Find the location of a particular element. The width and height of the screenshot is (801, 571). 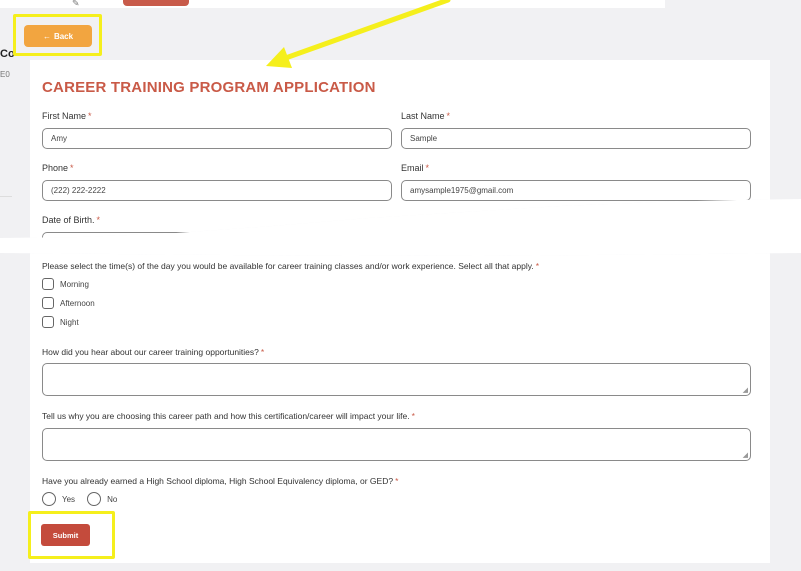

email-label: Email * is located at coordinates (415, 168).